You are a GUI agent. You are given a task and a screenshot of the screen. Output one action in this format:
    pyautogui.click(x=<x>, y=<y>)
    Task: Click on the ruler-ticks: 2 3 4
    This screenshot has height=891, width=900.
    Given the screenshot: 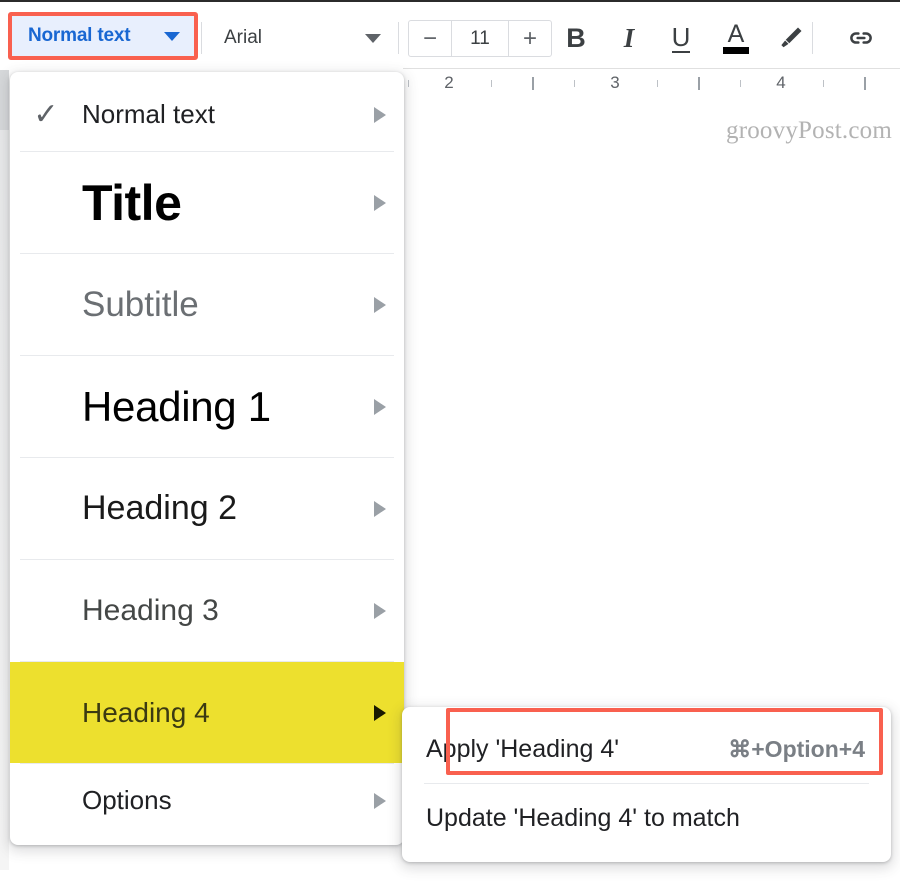 What is the action you would take?
    pyautogui.click(x=651, y=82)
    